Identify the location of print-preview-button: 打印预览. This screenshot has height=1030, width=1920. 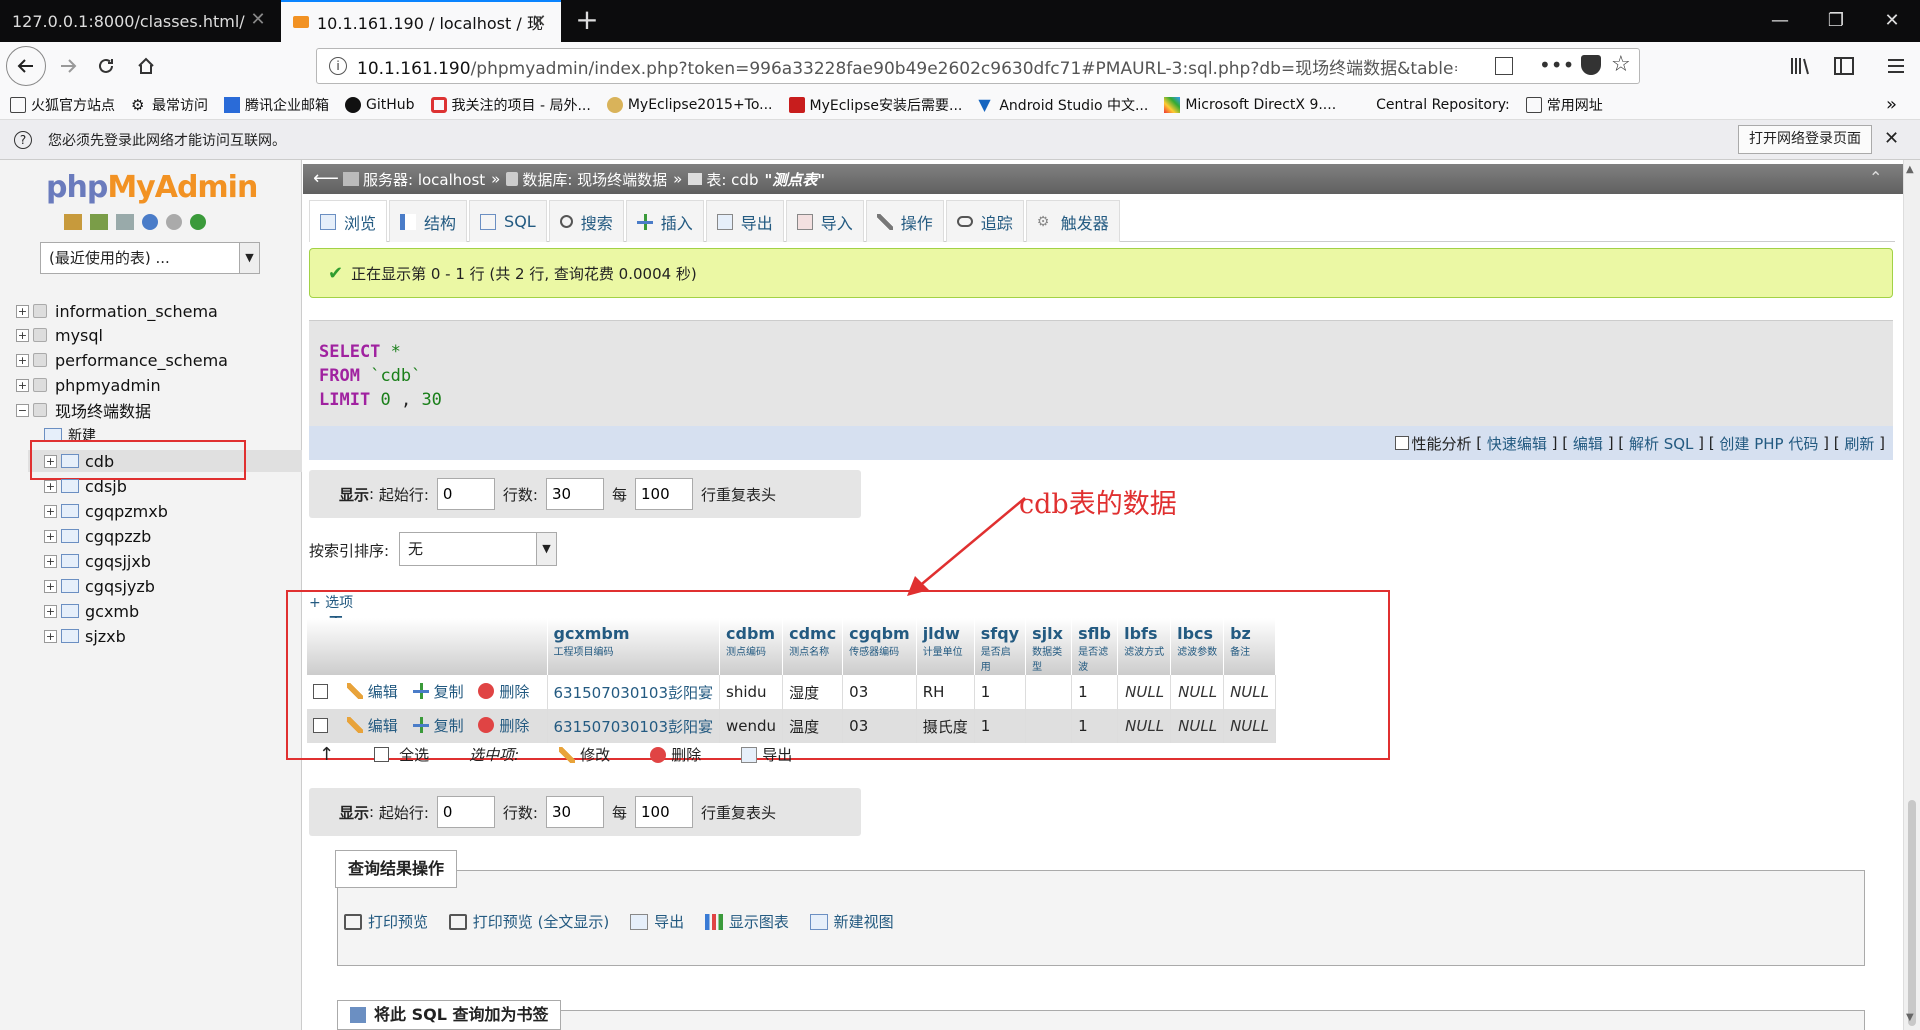
(386, 921).